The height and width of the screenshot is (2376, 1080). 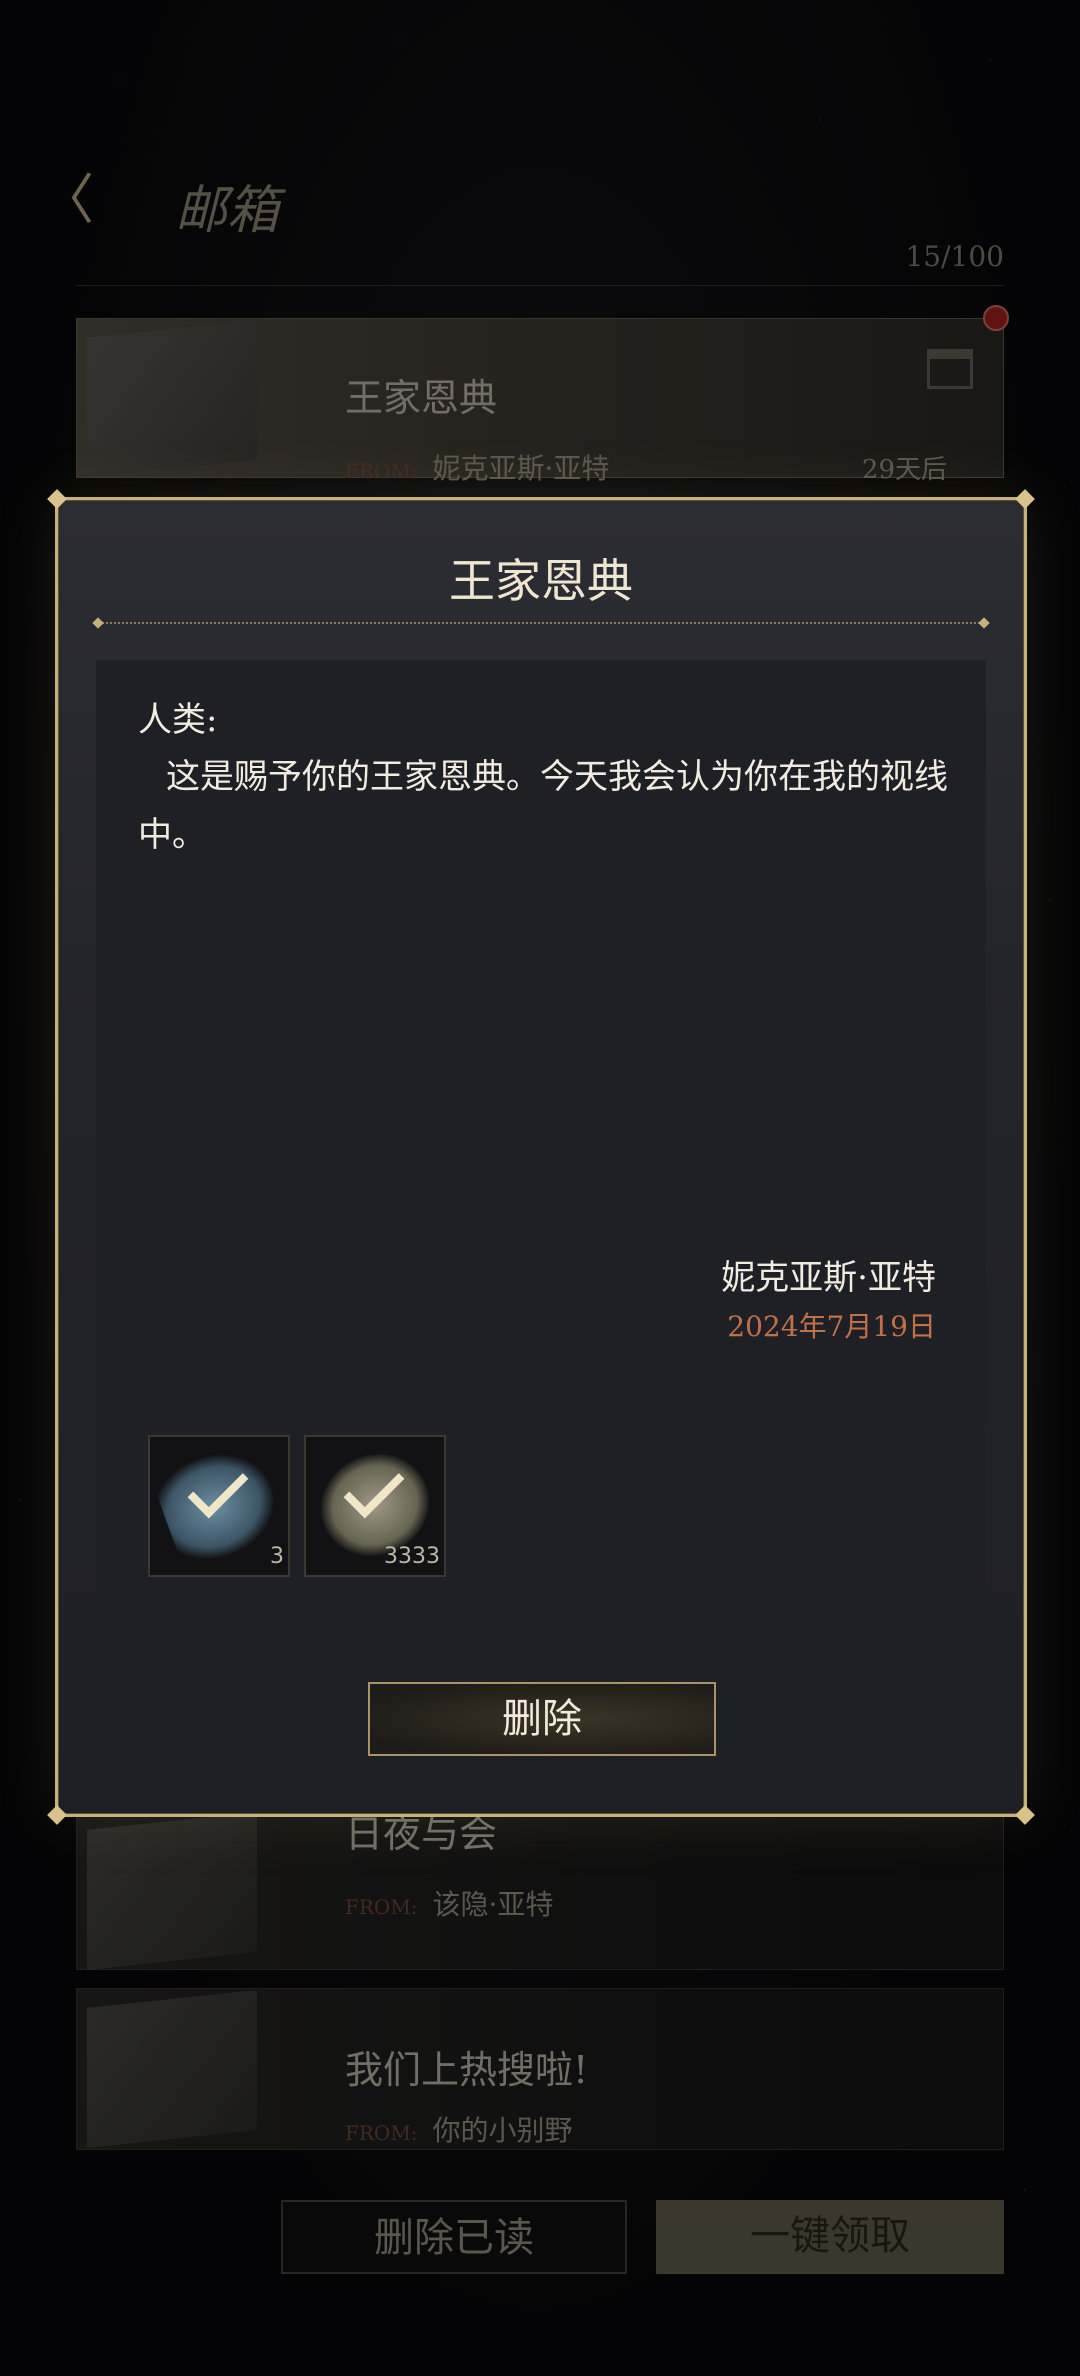 I want to click on item-quantity: 3333, so click(x=412, y=1556).